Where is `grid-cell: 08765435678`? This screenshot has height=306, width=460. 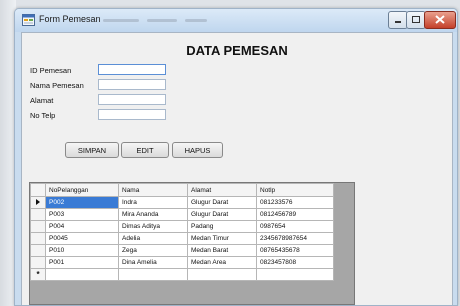 grid-cell: 08765435678 is located at coordinates (295, 250).